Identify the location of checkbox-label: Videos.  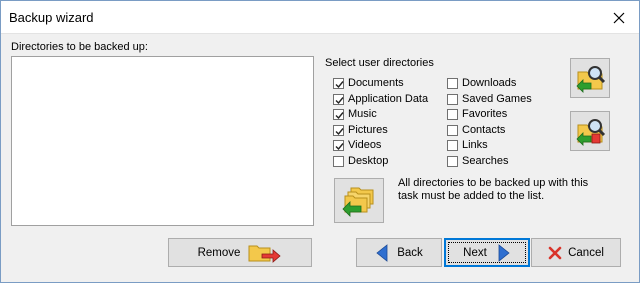
(365, 145).